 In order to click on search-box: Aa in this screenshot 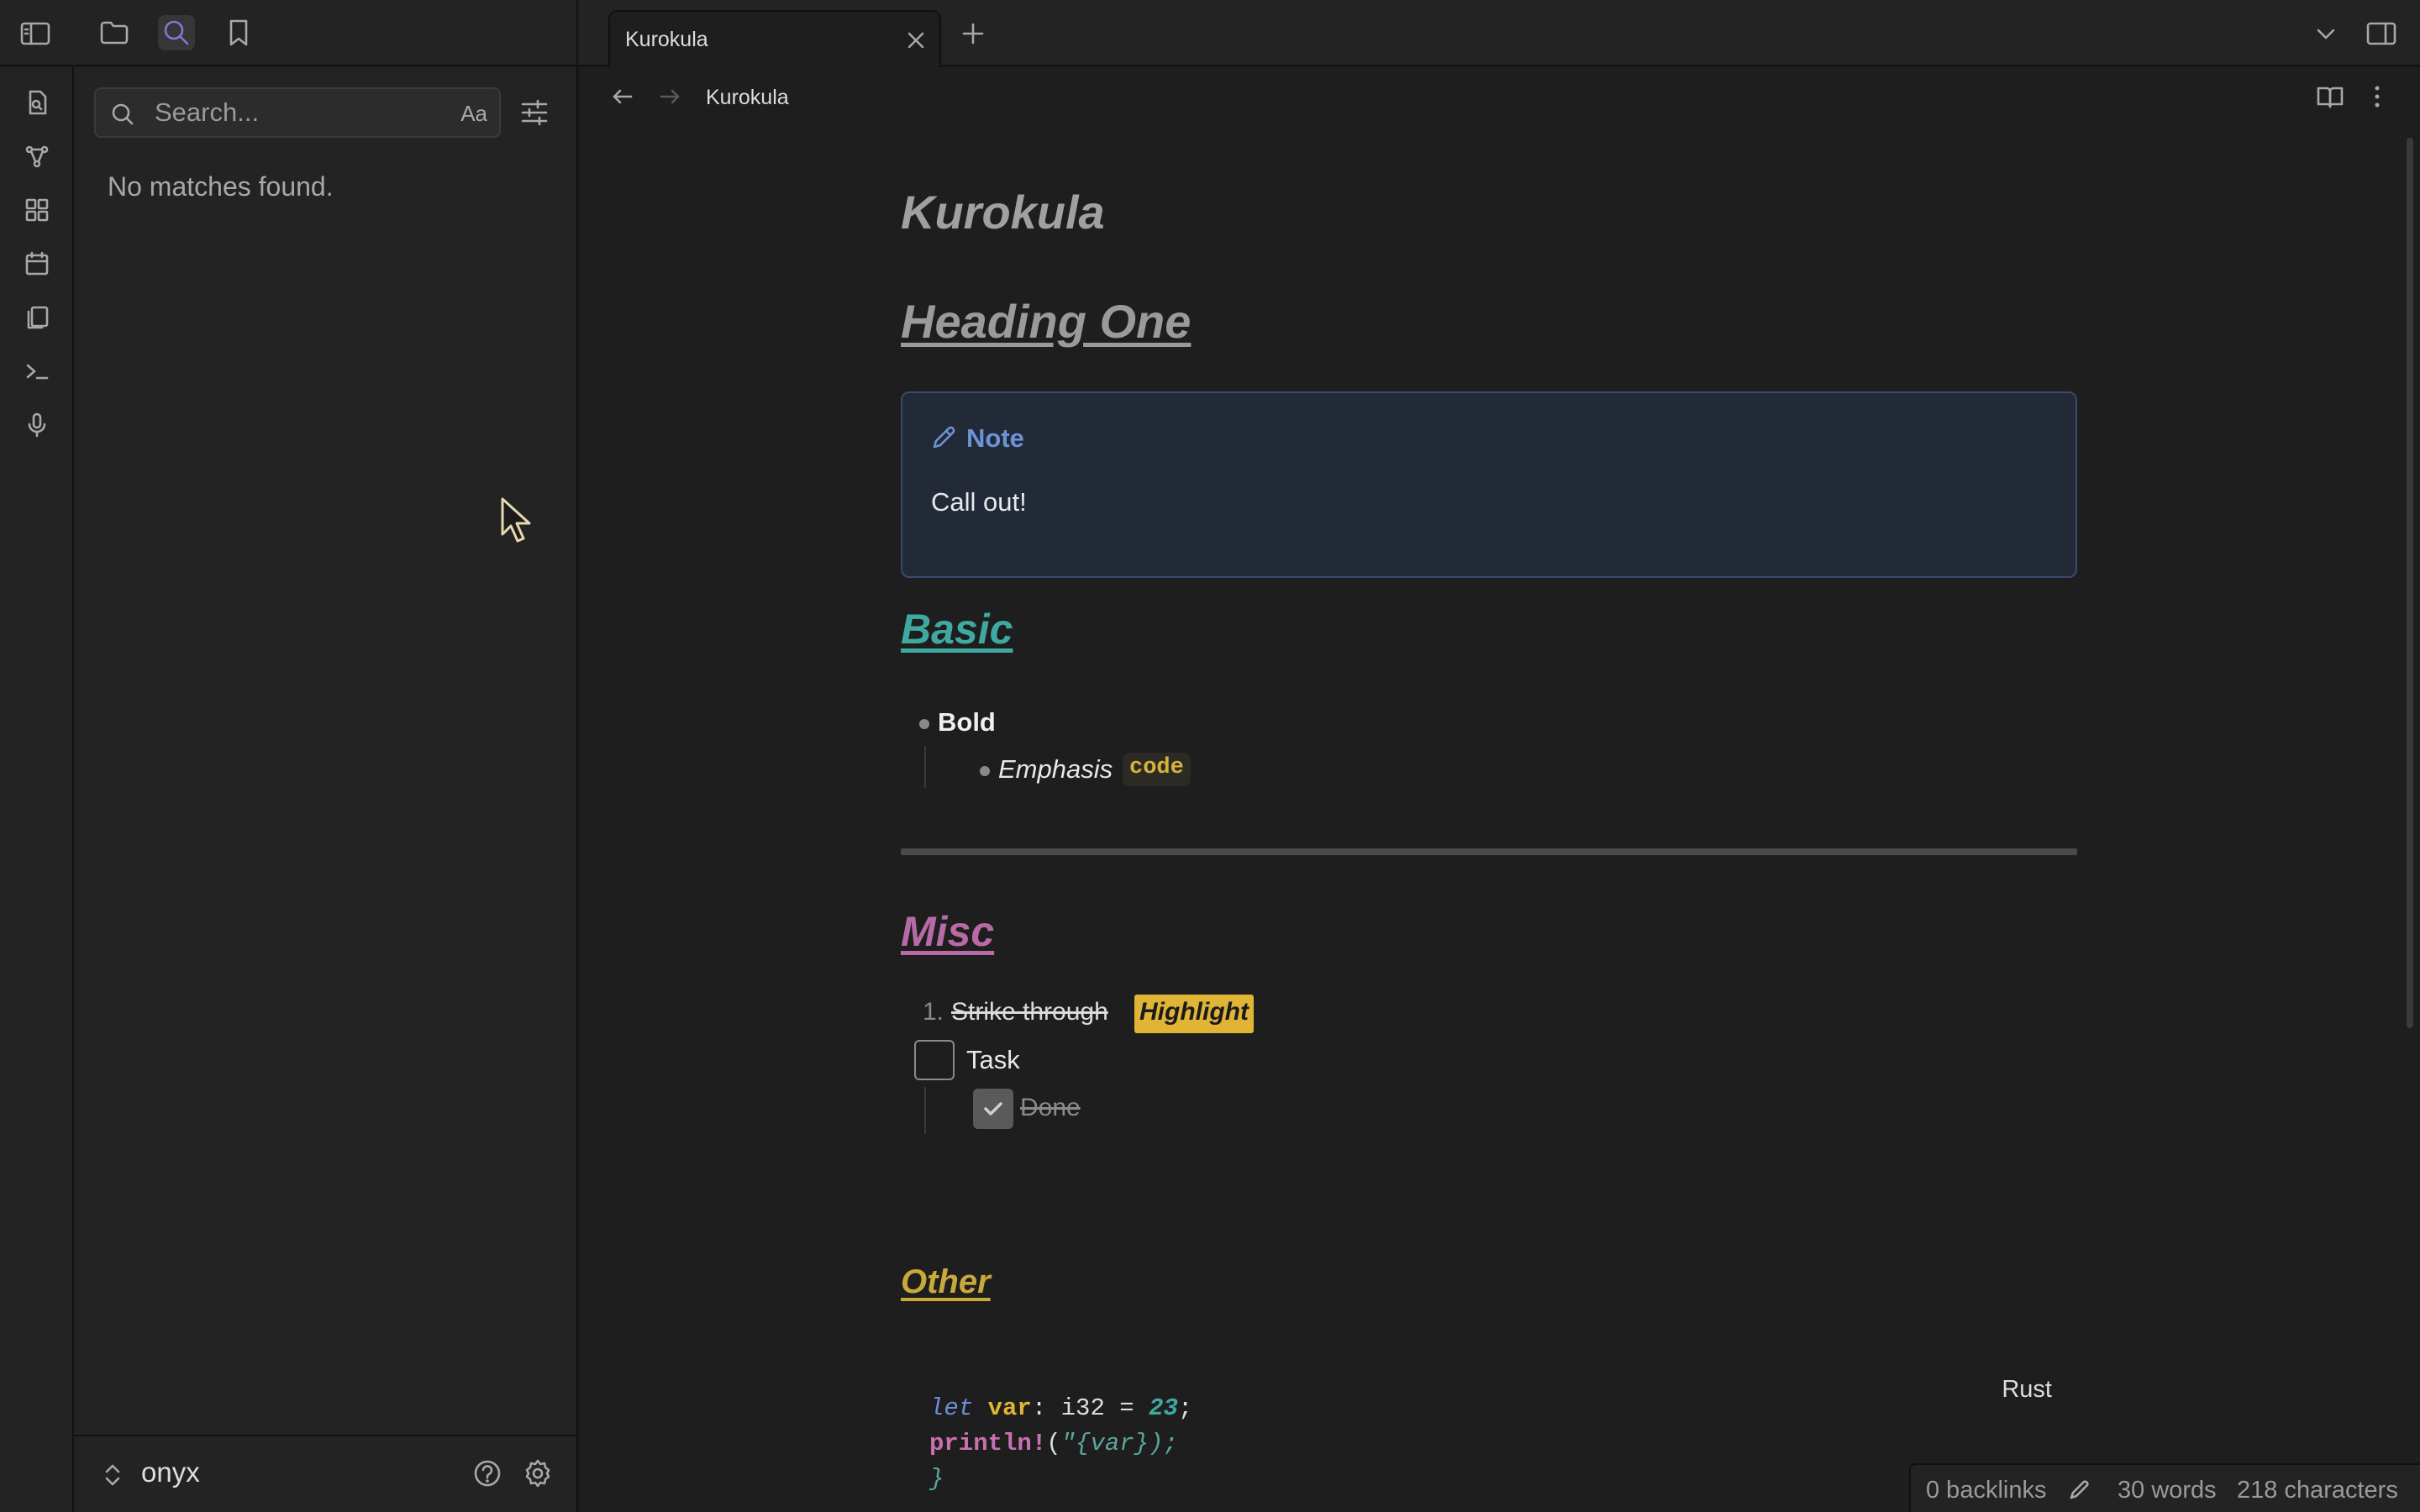, I will do `click(298, 112)`.